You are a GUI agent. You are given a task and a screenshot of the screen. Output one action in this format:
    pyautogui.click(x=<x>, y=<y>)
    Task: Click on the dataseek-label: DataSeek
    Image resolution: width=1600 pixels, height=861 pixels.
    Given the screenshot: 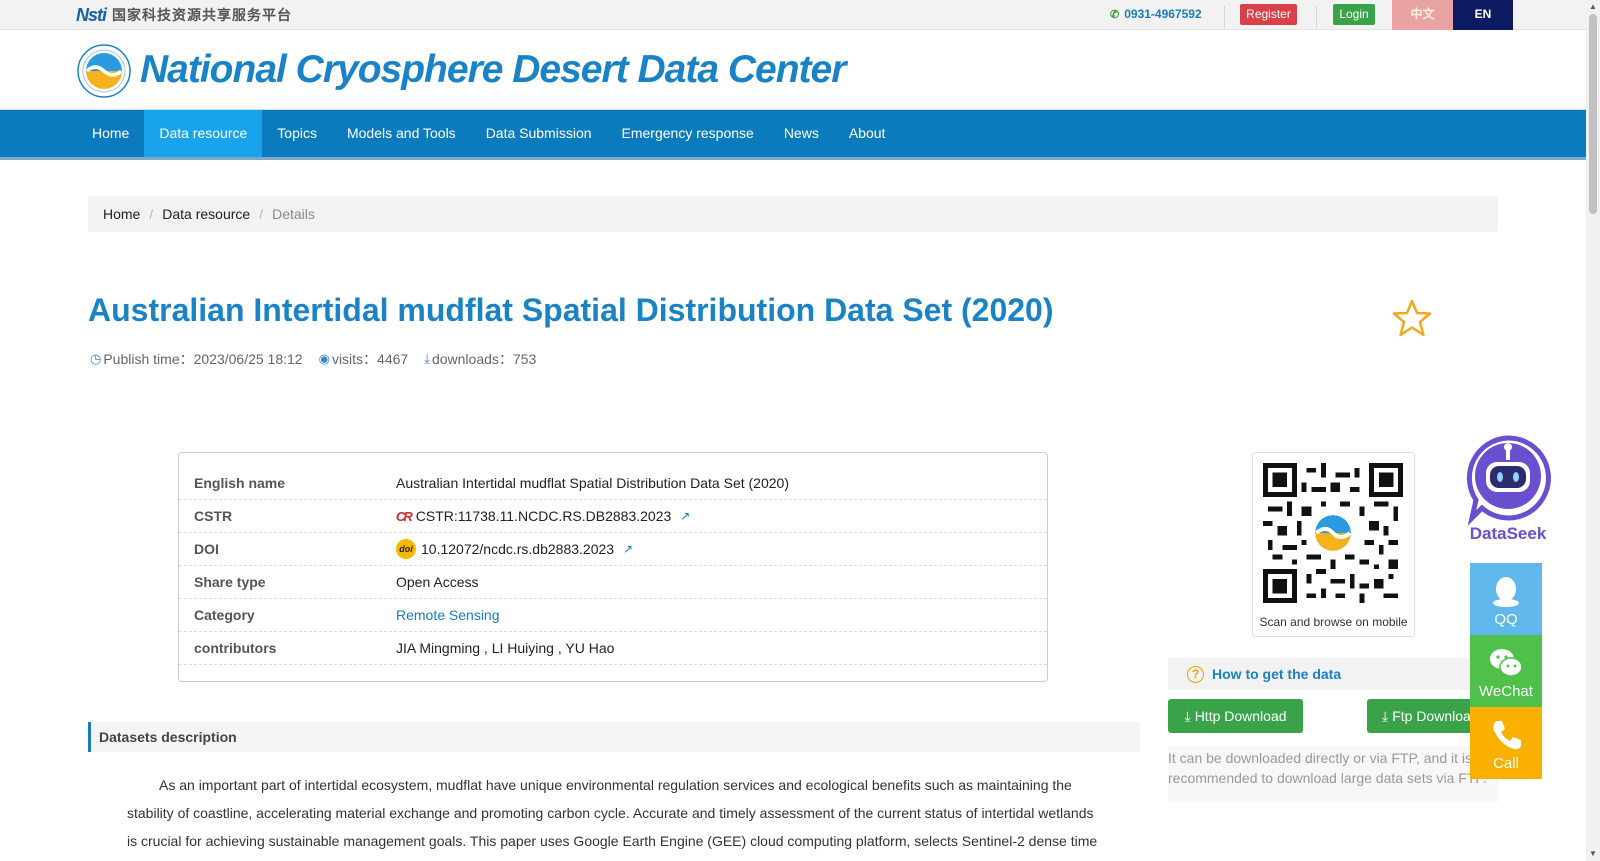 What is the action you would take?
    pyautogui.click(x=1508, y=533)
    